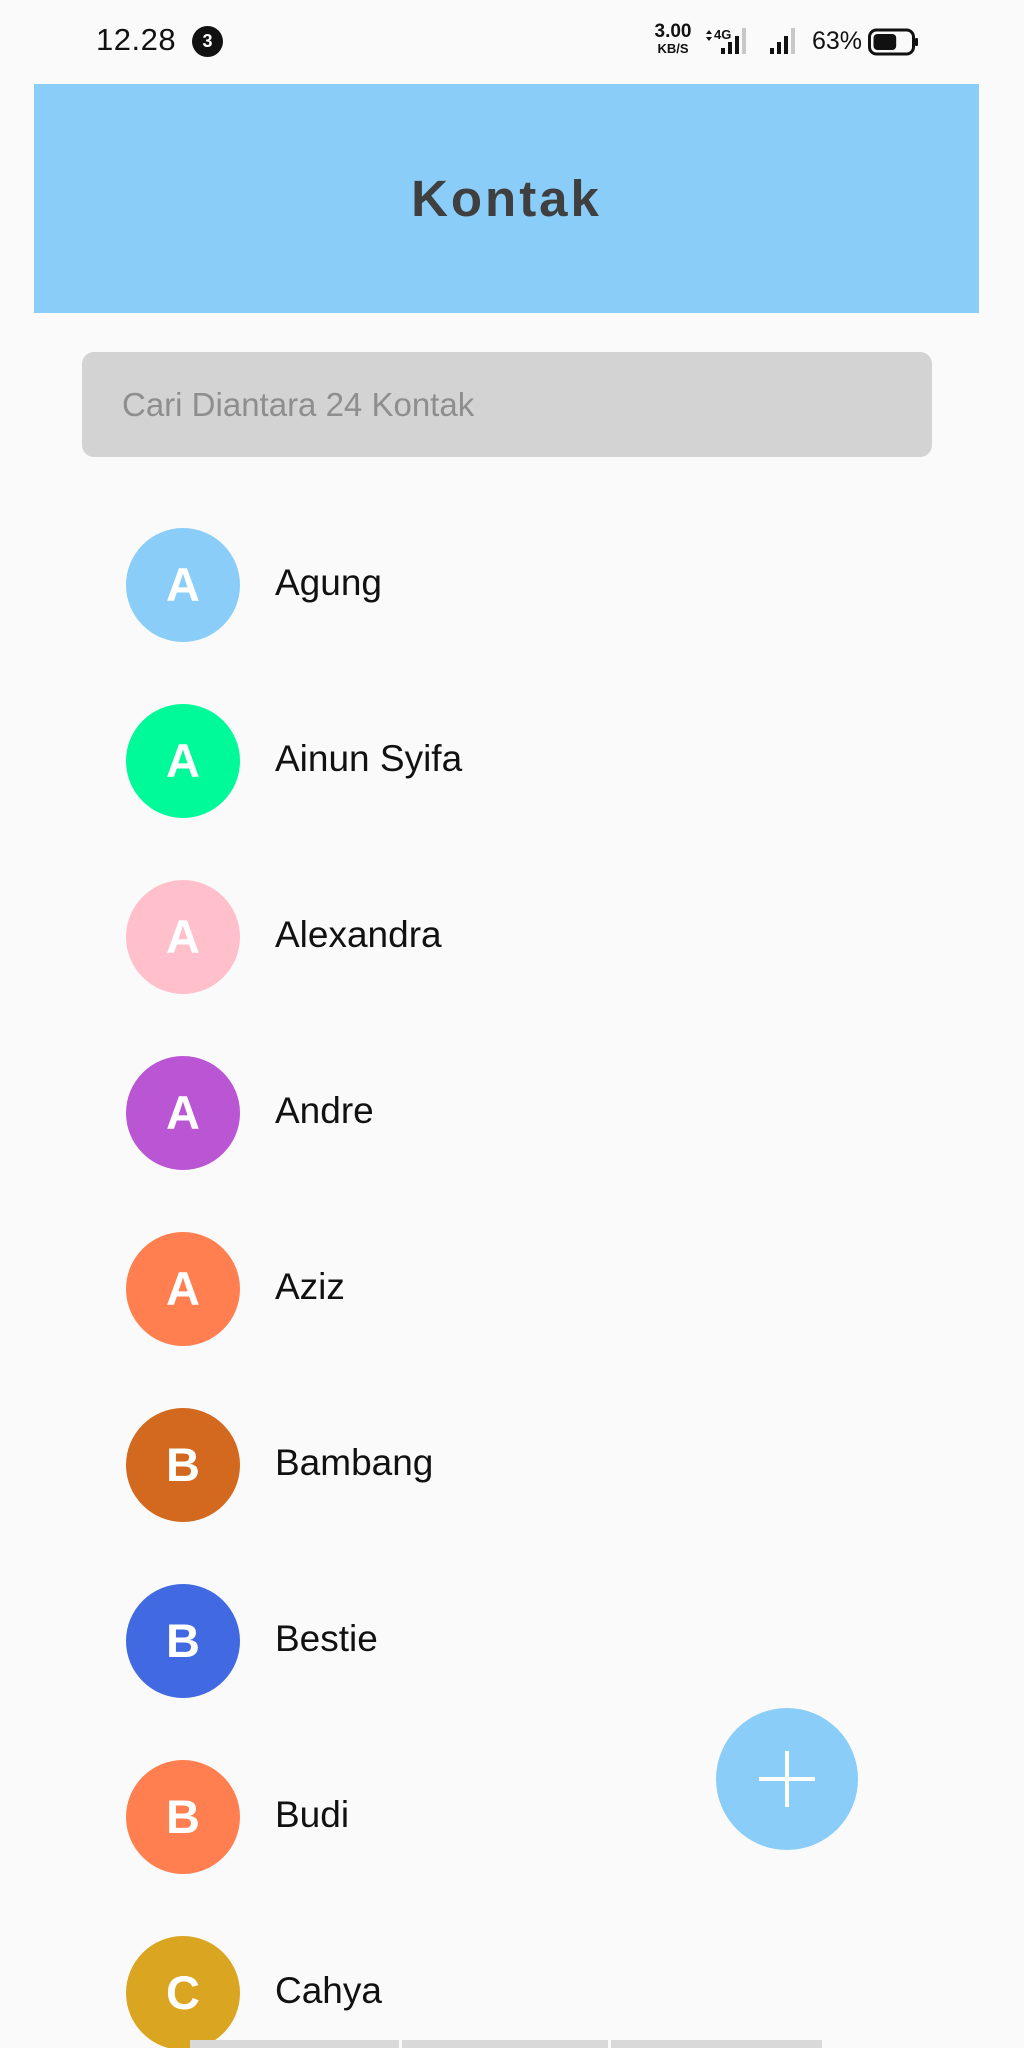  What do you see at coordinates (510, 1646) in the screenshot?
I see `contact-item: B Bestie` at bounding box center [510, 1646].